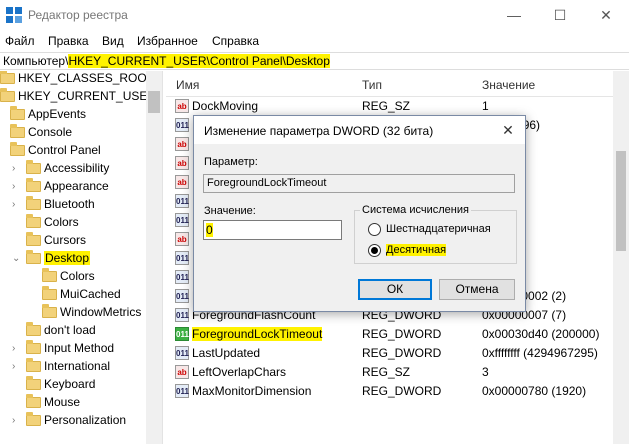  Describe the element at coordinates (438, 229) in the screenshot. I see `hex-radio-label: Шестнадцатеричная` at that location.